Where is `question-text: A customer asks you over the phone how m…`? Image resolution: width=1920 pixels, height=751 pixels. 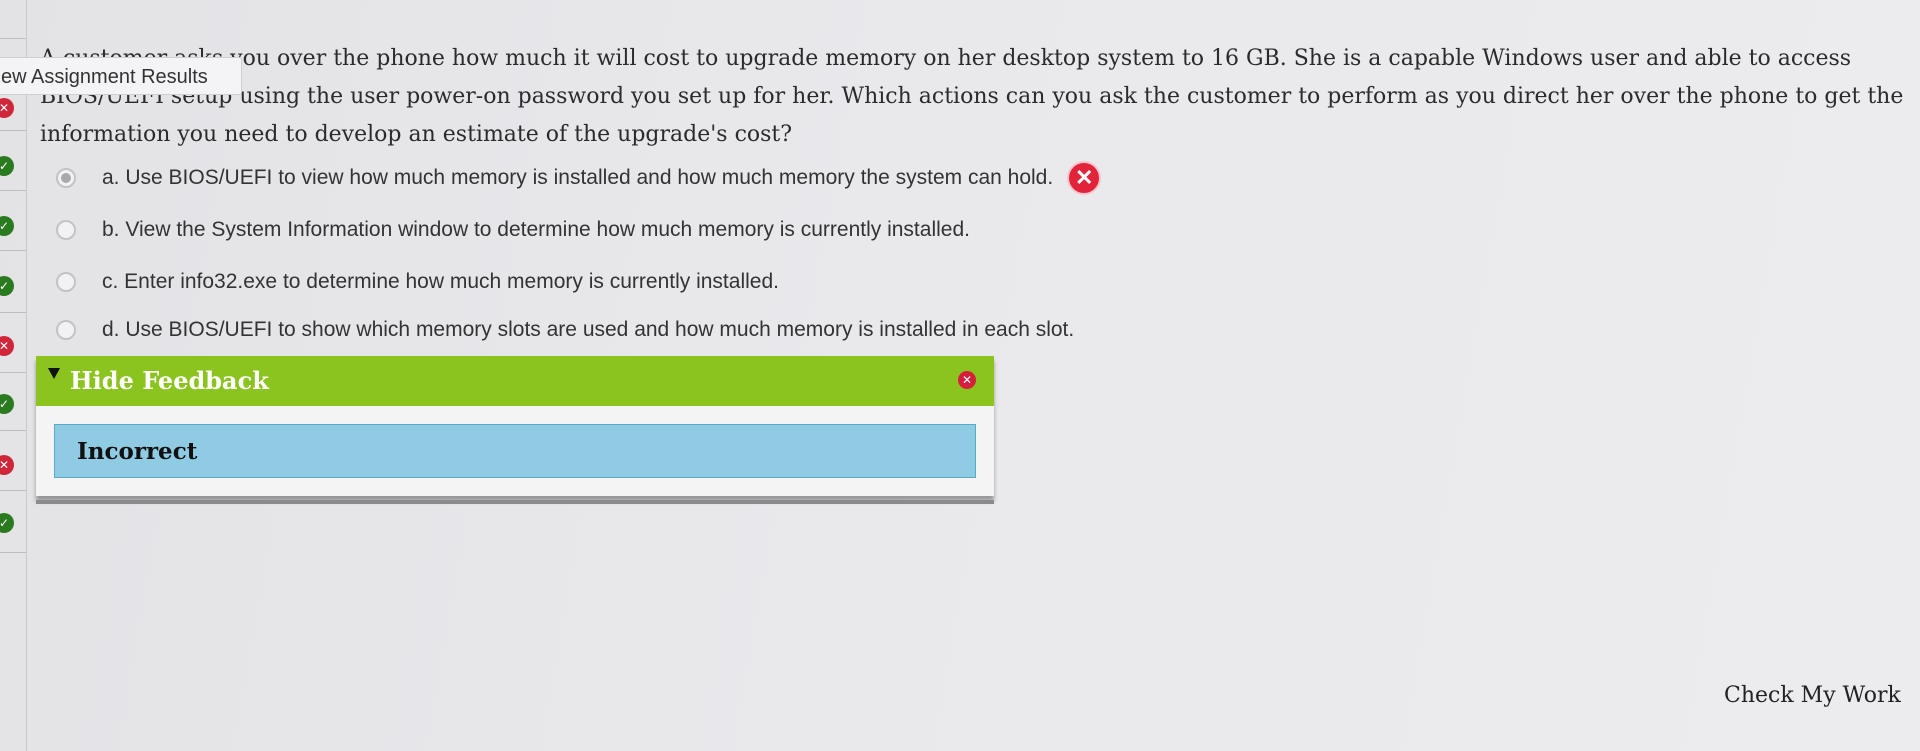 question-text: A customer asks you over the phone how m… is located at coordinates (975, 97).